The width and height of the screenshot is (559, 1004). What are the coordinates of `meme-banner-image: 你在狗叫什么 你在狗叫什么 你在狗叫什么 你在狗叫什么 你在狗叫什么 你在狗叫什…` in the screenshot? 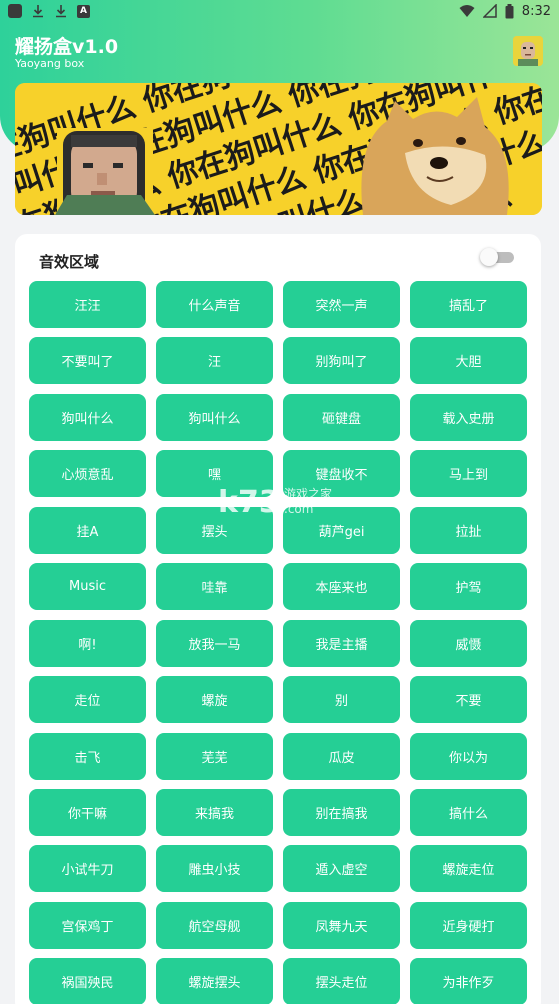 It's located at (278, 149).